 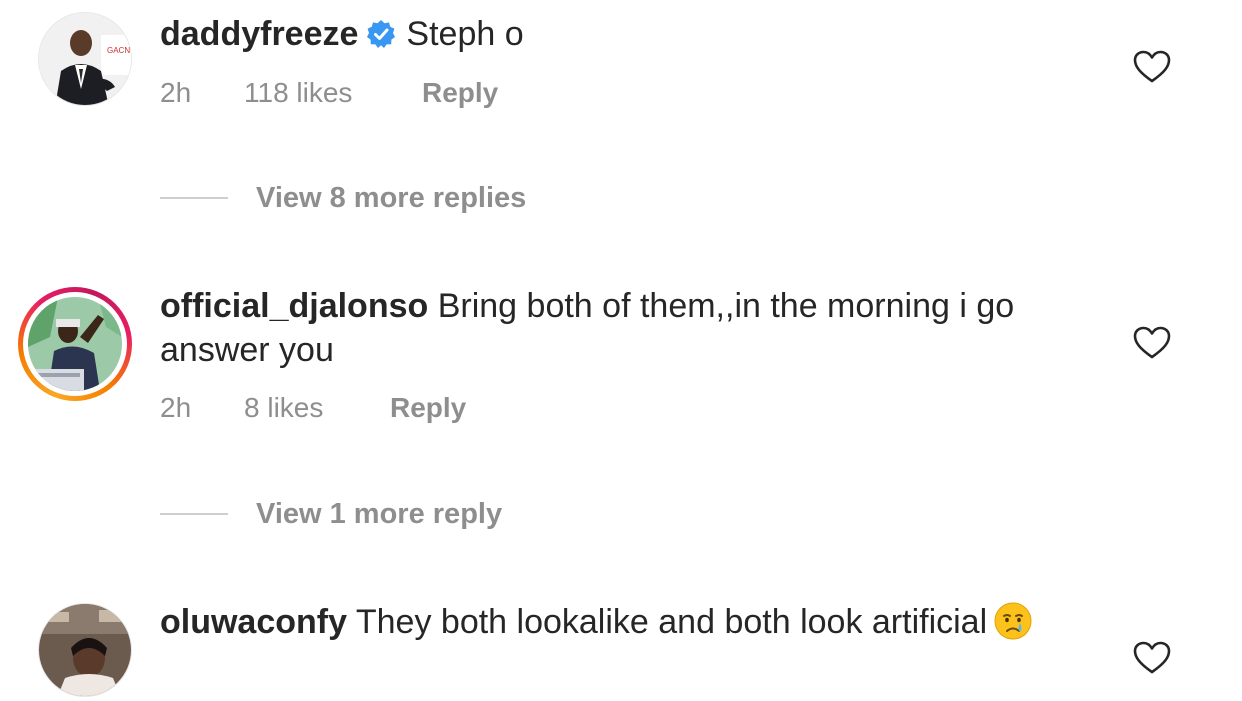 I want to click on svg-text: GACN, so click(x=118, y=50).